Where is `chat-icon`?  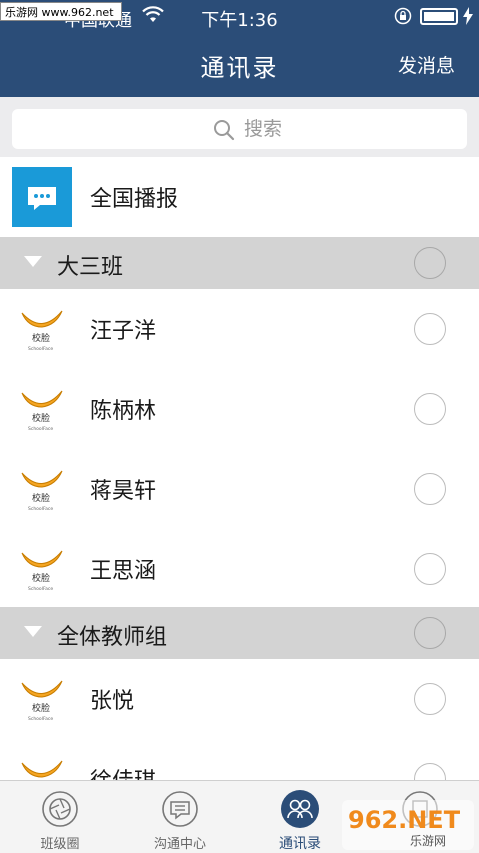
chat-icon is located at coordinates (180, 809).